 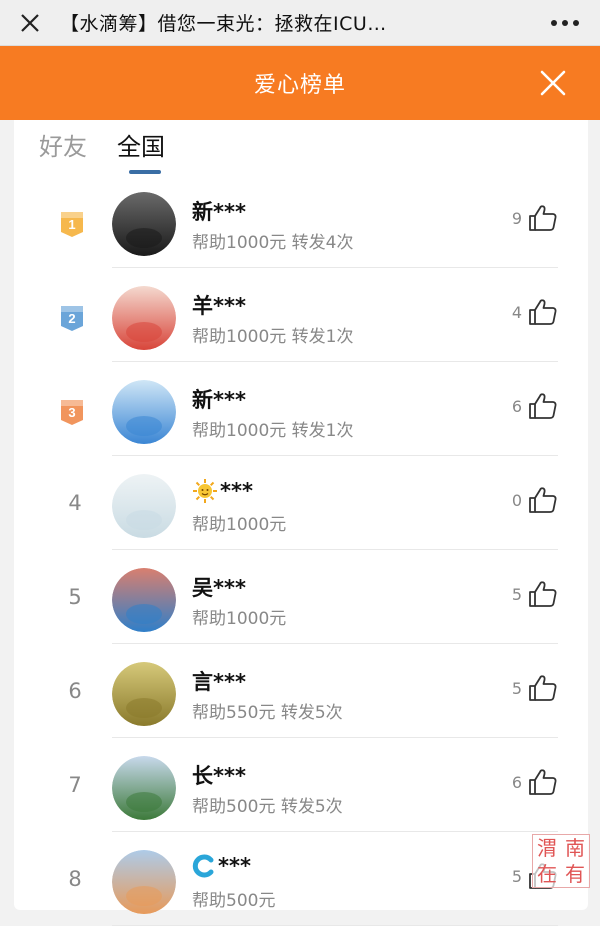 I want to click on rank-medal-icon: 3, so click(x=72, y=412).